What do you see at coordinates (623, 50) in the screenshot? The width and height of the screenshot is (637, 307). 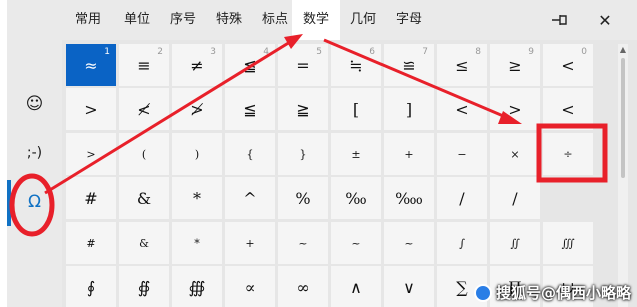 I see `scroll-up-icon: ▲` at bounding box center [623, 50].